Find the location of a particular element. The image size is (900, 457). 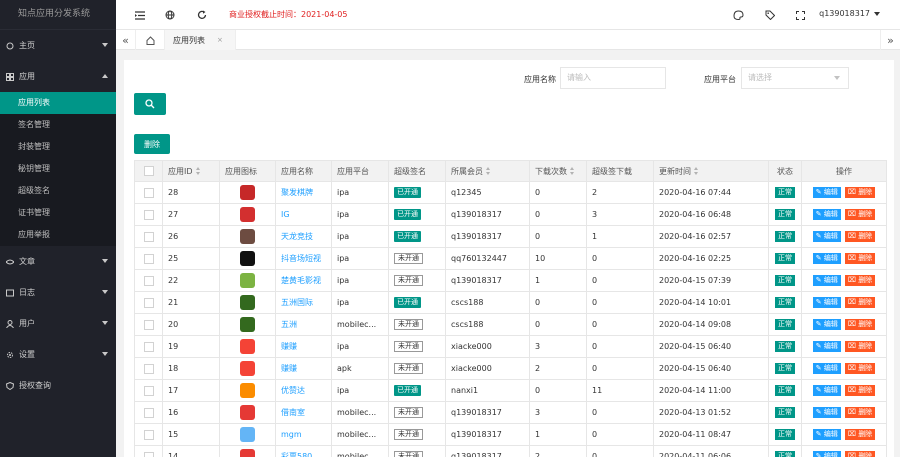

col-app-id: 应用ID is located at coordinates (191, 171).